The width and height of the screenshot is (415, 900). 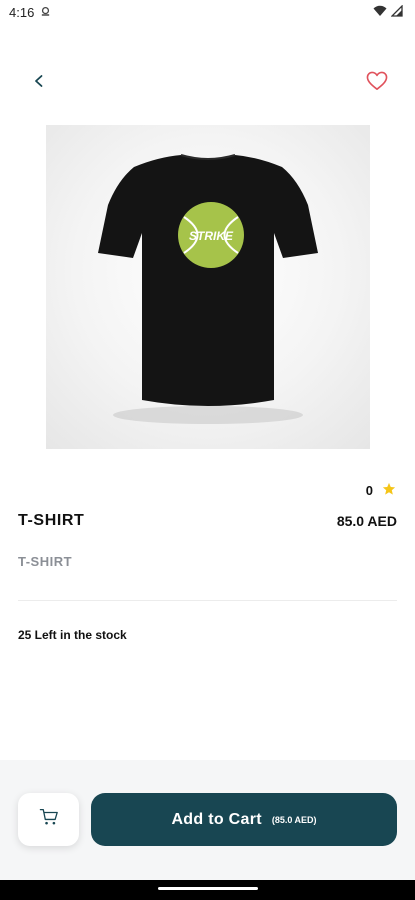 I want to click on cart-icon, so click(x=49, y=819).